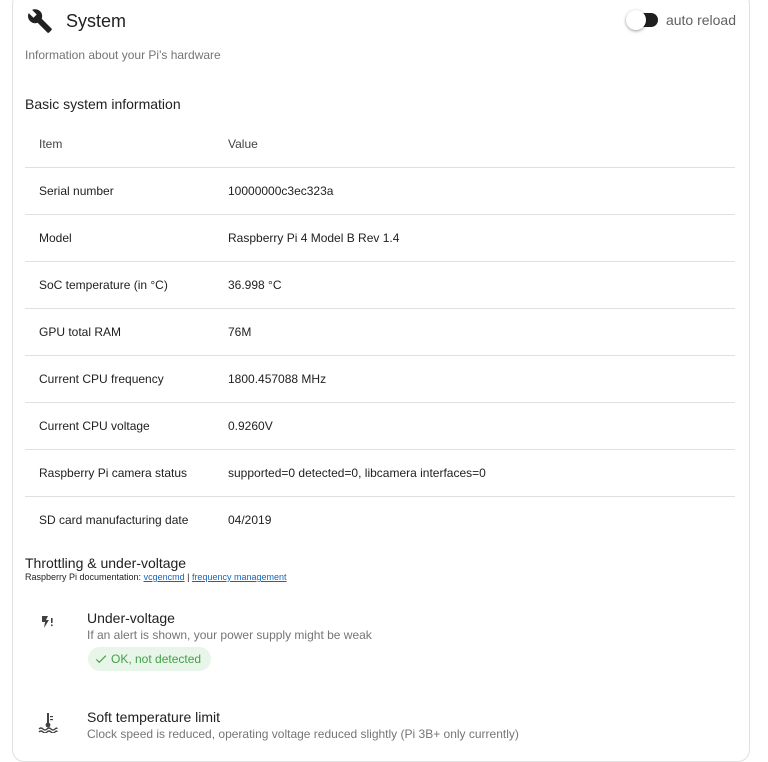 This screenshot has width=768, height=762. I want to click on table-row: GPU total RAM 76M, so click(380, 332).